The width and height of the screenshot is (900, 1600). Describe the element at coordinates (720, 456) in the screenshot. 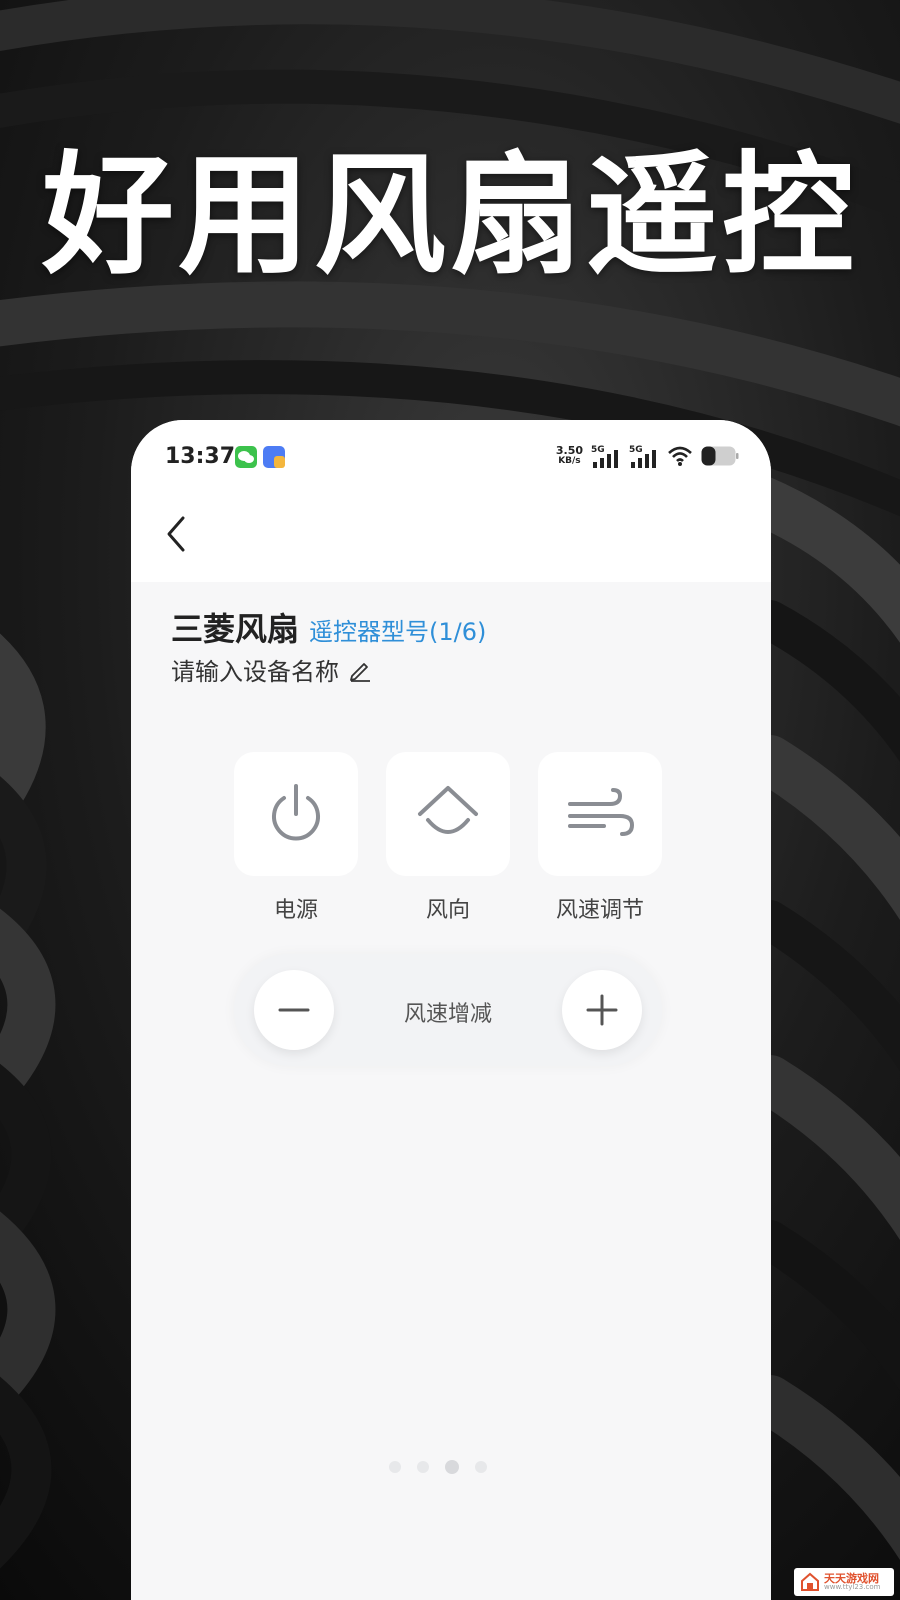

I see `battery-icon` at that location.